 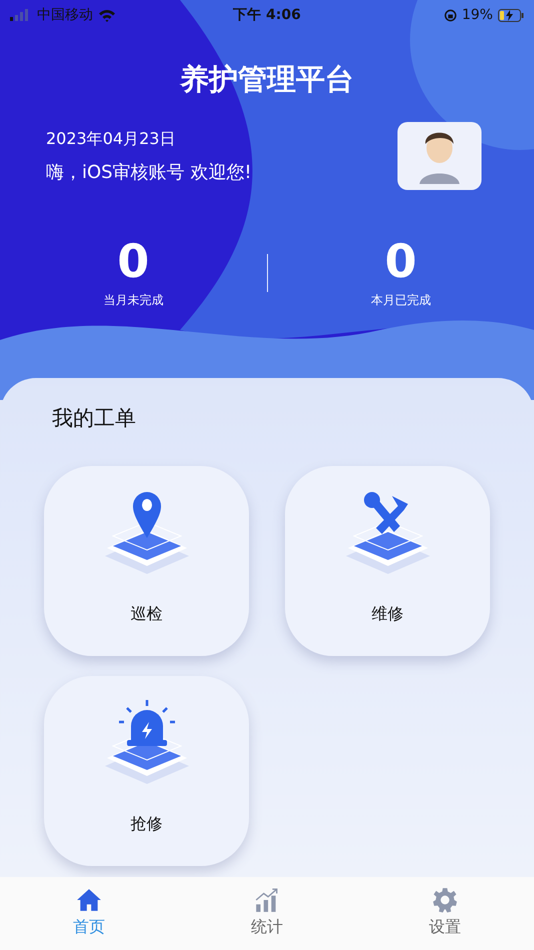 What do you see at coordinates (401, 300) in the screenshot?
I see `stat-label: 本月已完成` at bounding box center [401, 300].